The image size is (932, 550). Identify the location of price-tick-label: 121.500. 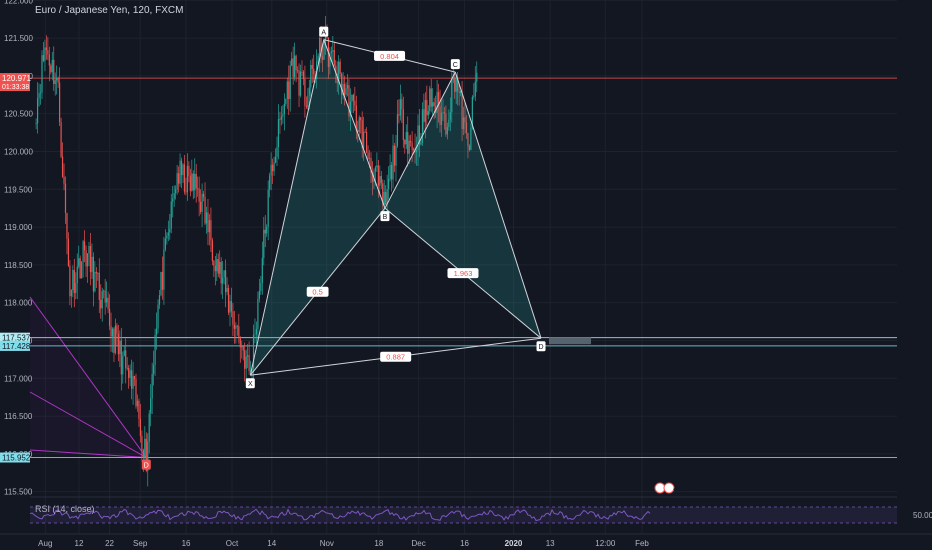
(18, 38).